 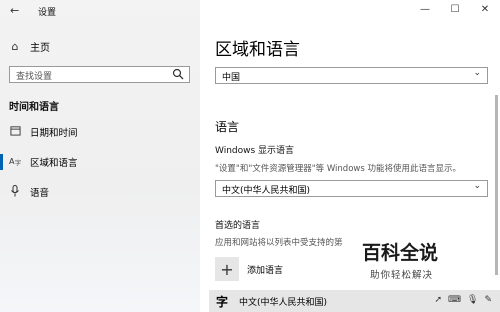 I want to click on title-bar: ← 设置, so click(x=100, y=11).